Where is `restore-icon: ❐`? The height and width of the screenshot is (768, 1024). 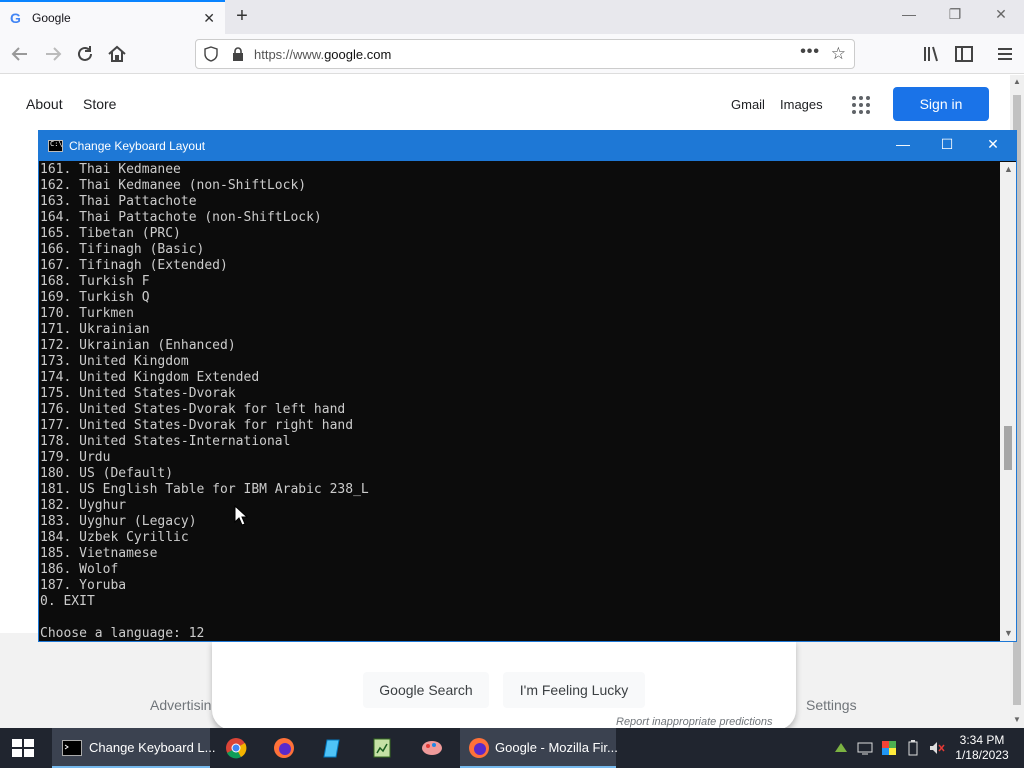 restore-icon: ❐ is located at coordinates (955, 14).